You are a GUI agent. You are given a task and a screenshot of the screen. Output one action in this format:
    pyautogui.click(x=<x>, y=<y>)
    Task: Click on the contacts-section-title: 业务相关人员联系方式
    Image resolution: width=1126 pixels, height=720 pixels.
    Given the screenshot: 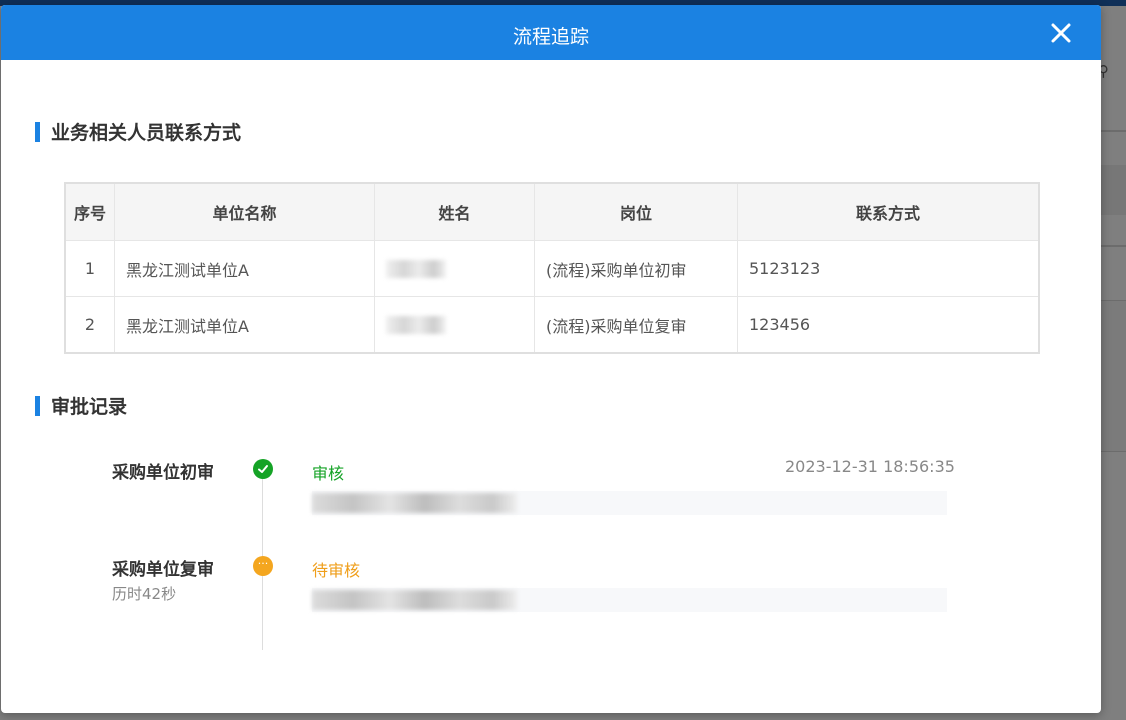 What is the action you would take?
    pyautogui.click(x=138, y=131)
    